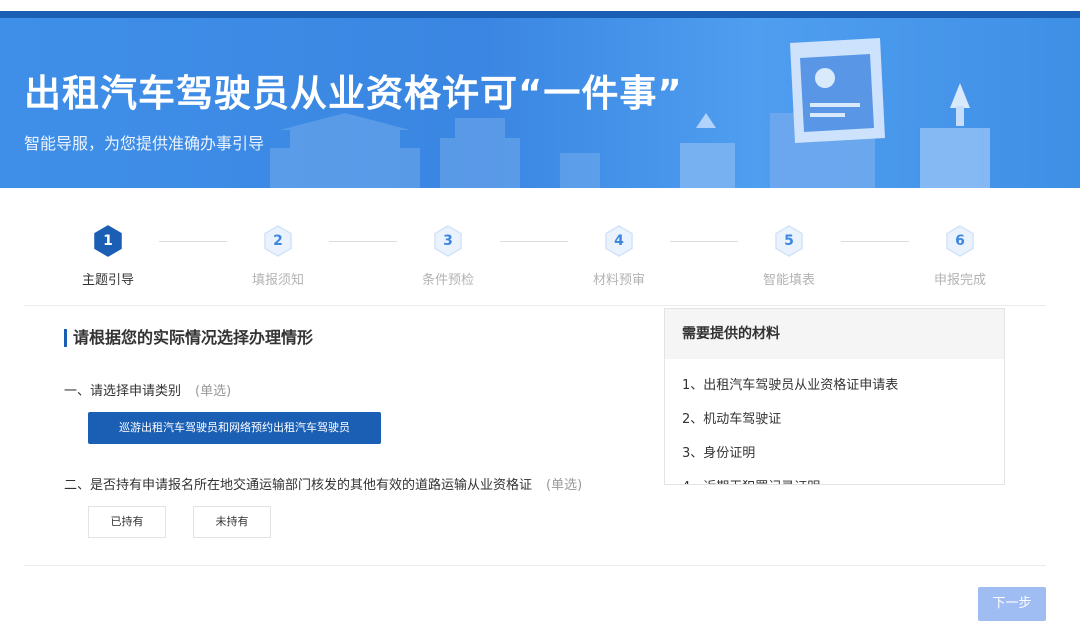 This screenshot has height=627, width=1080. I want to click on next-step-button: 下一步, so click(1012, 604).